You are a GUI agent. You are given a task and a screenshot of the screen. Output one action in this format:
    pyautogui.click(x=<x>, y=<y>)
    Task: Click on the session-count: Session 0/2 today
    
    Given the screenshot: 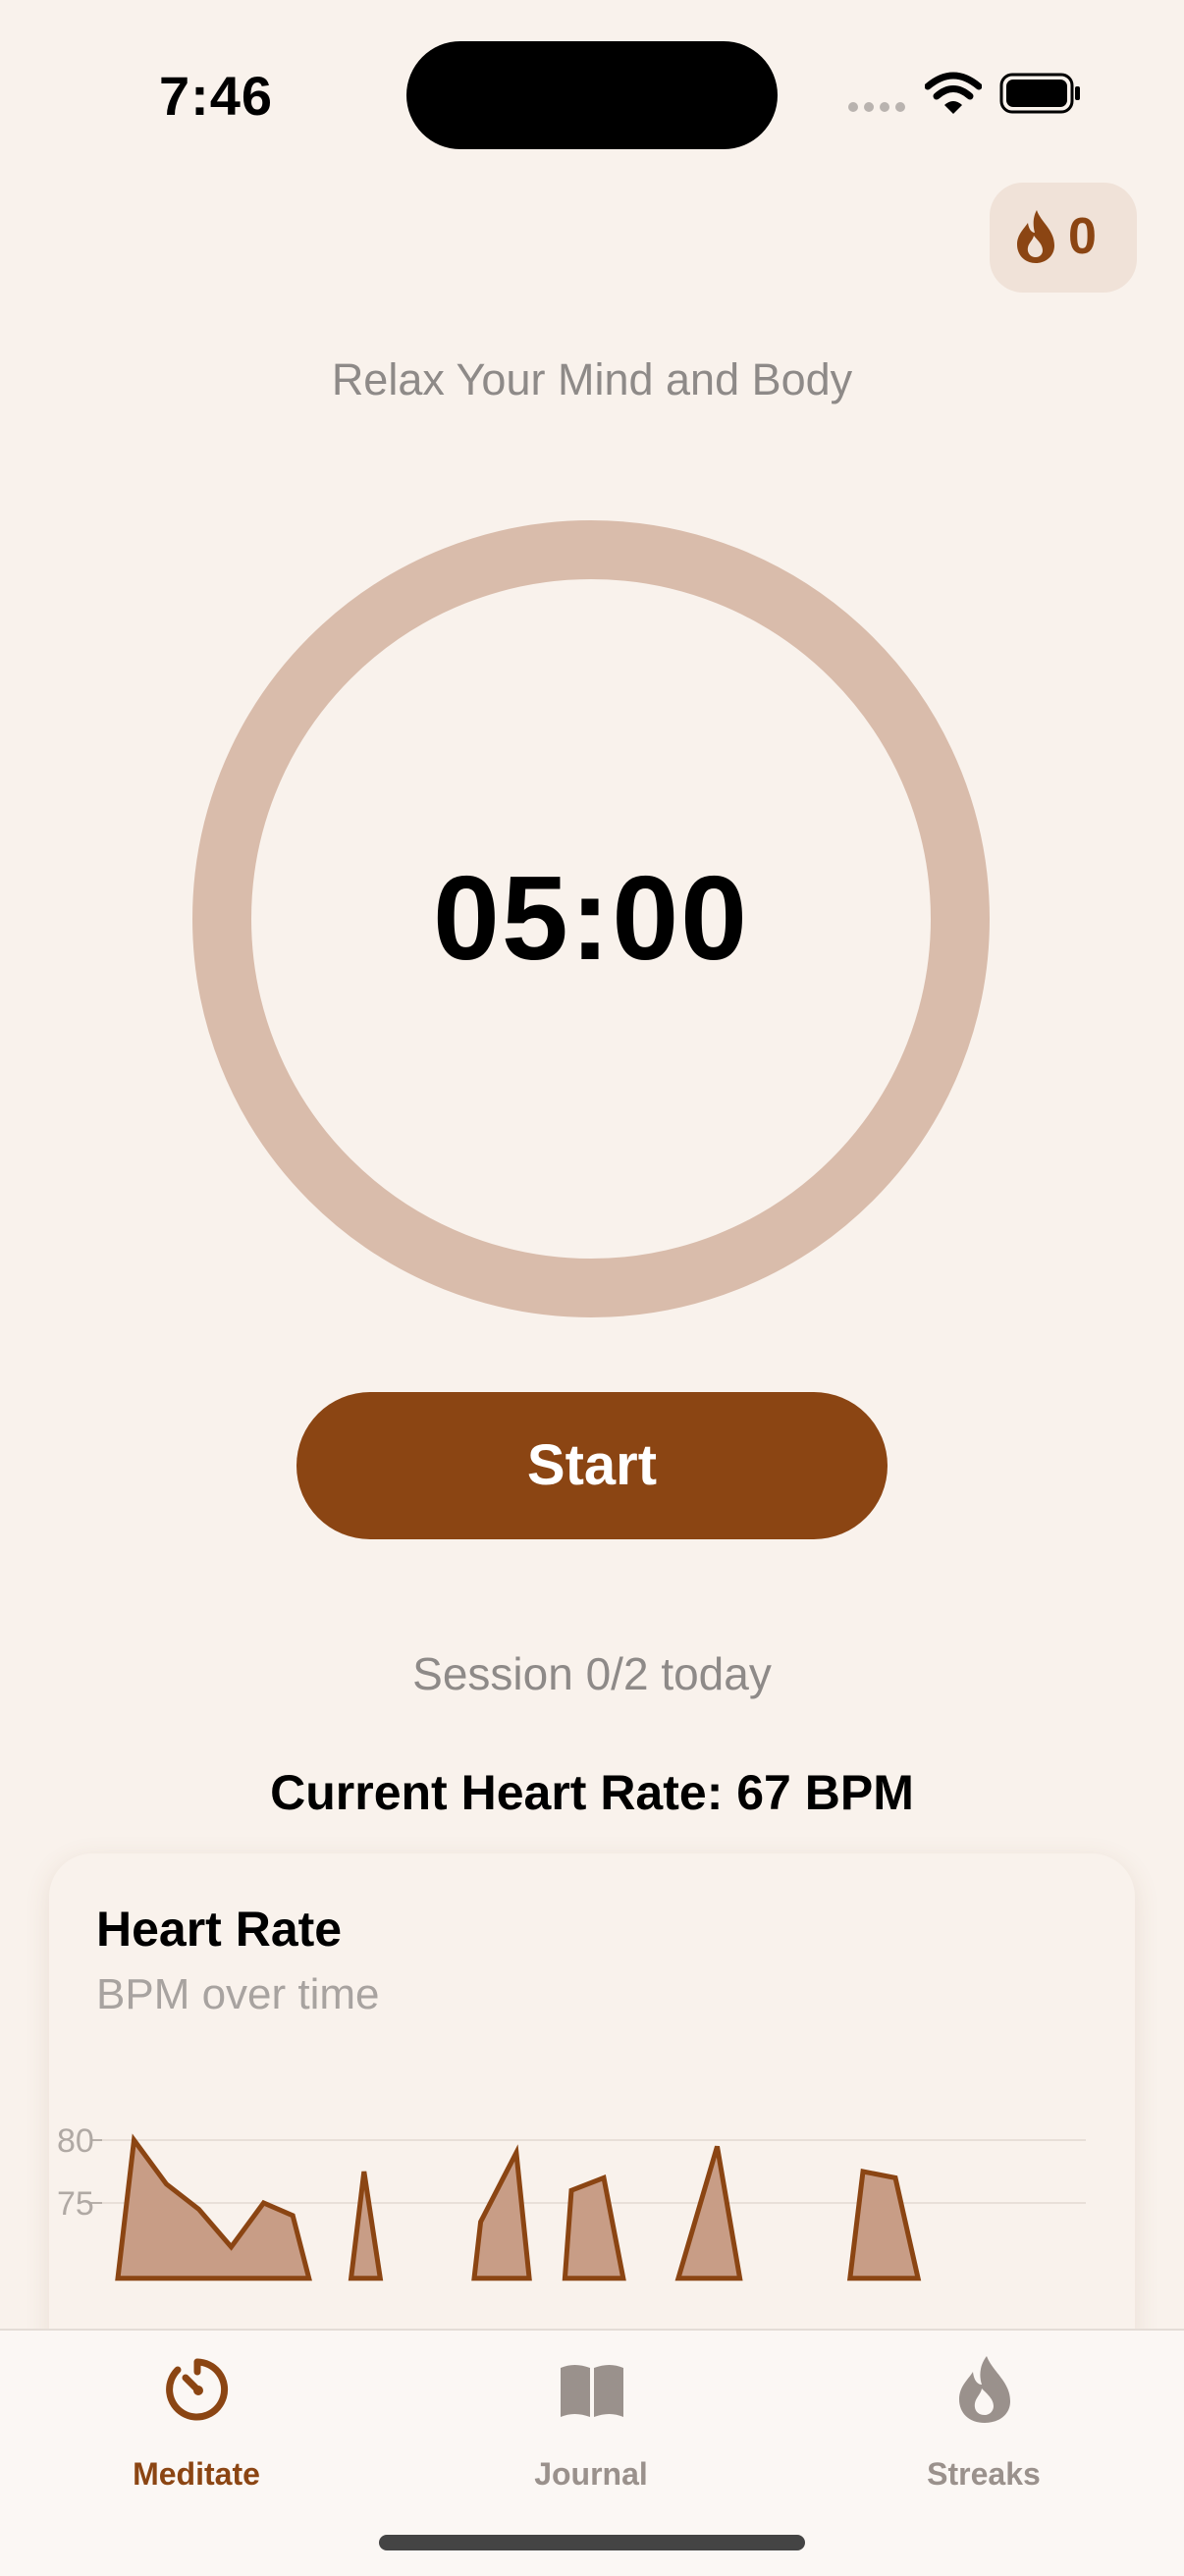 What is the action you would take?
    pyautogui.click(x=592, y=1673)
    